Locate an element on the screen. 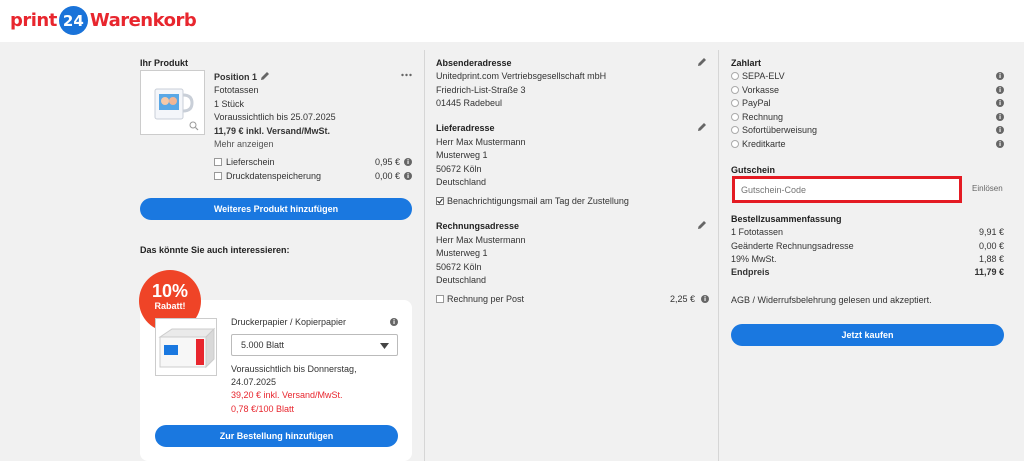  redeem-link: Einlösen is located at coordinates (987, 188).